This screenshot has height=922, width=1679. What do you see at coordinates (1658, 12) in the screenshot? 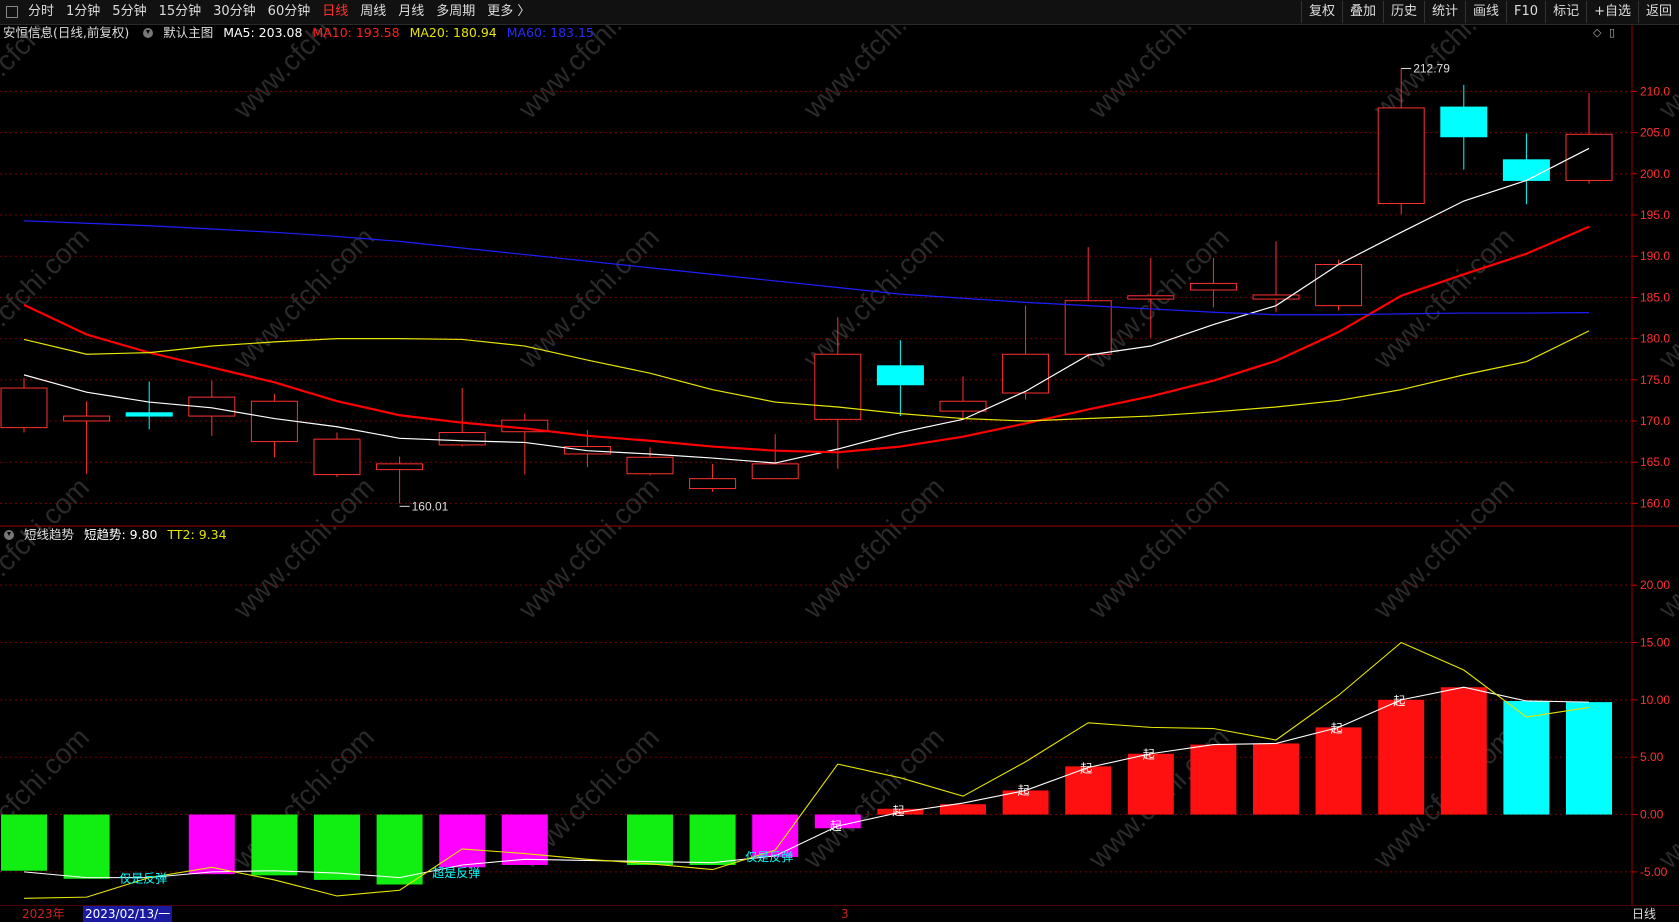
I see `toolbar-button-8: 返回` at bounding box center [1658, 12].